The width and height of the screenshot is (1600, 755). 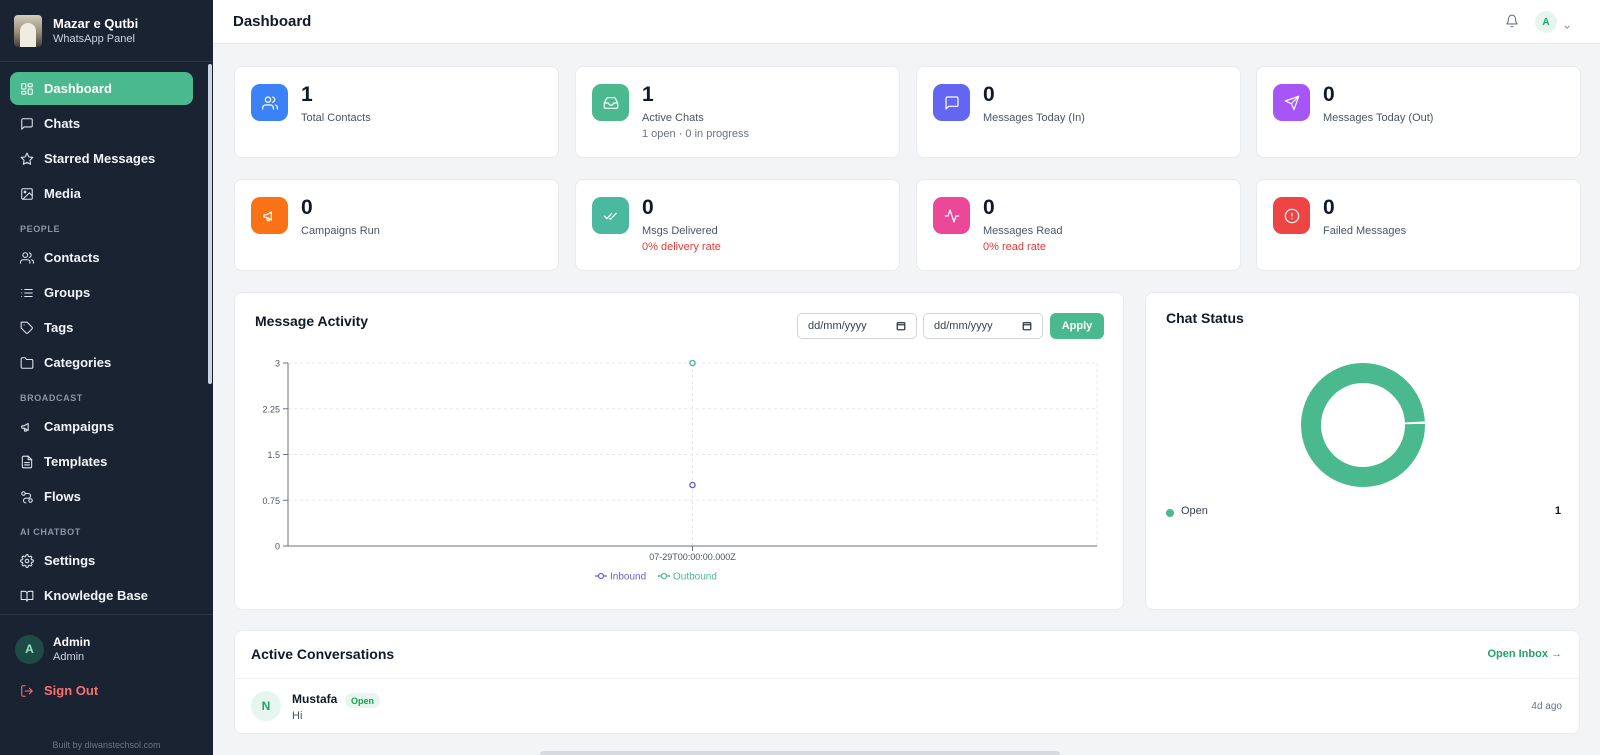 What do you see at coordinates (28, 30) in the screenshot?
I see `brand-logo` at bounding box center [28, 30].